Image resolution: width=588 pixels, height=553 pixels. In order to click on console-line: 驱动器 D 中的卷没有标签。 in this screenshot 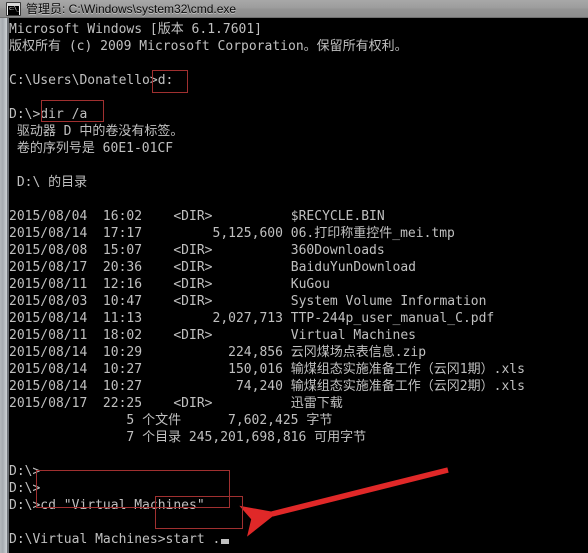, I will do `click(100, 131)`.